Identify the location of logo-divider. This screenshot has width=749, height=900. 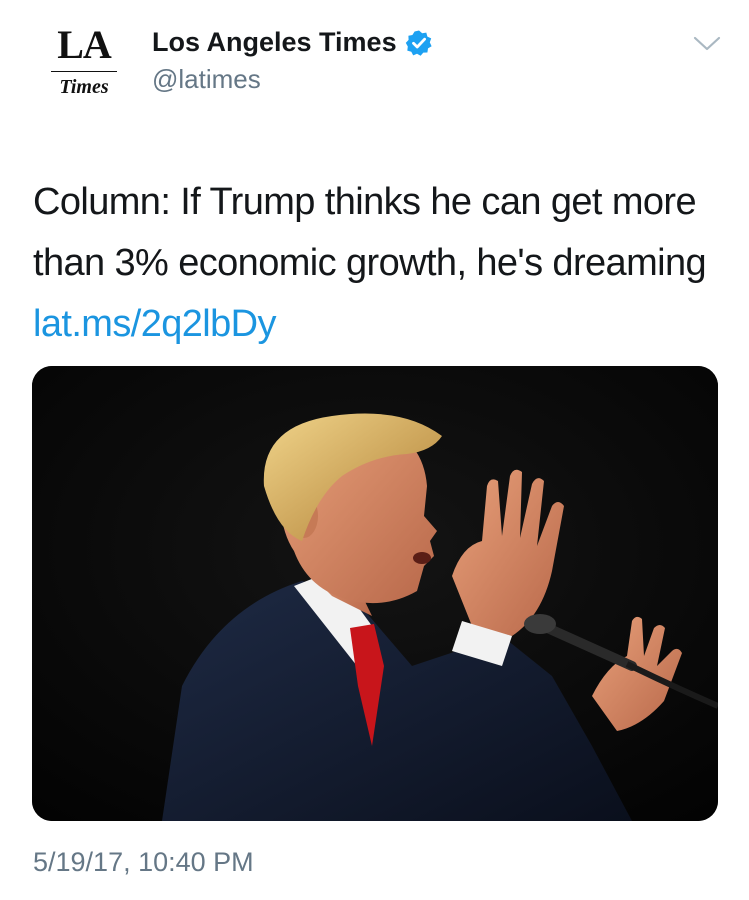
(84, 71).